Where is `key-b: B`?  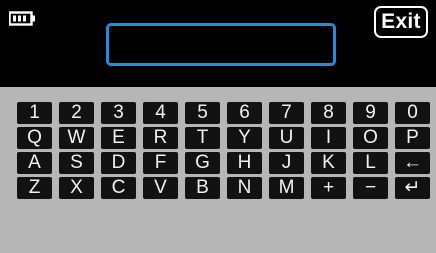 key-b: B is located at coordinates (202, 188).